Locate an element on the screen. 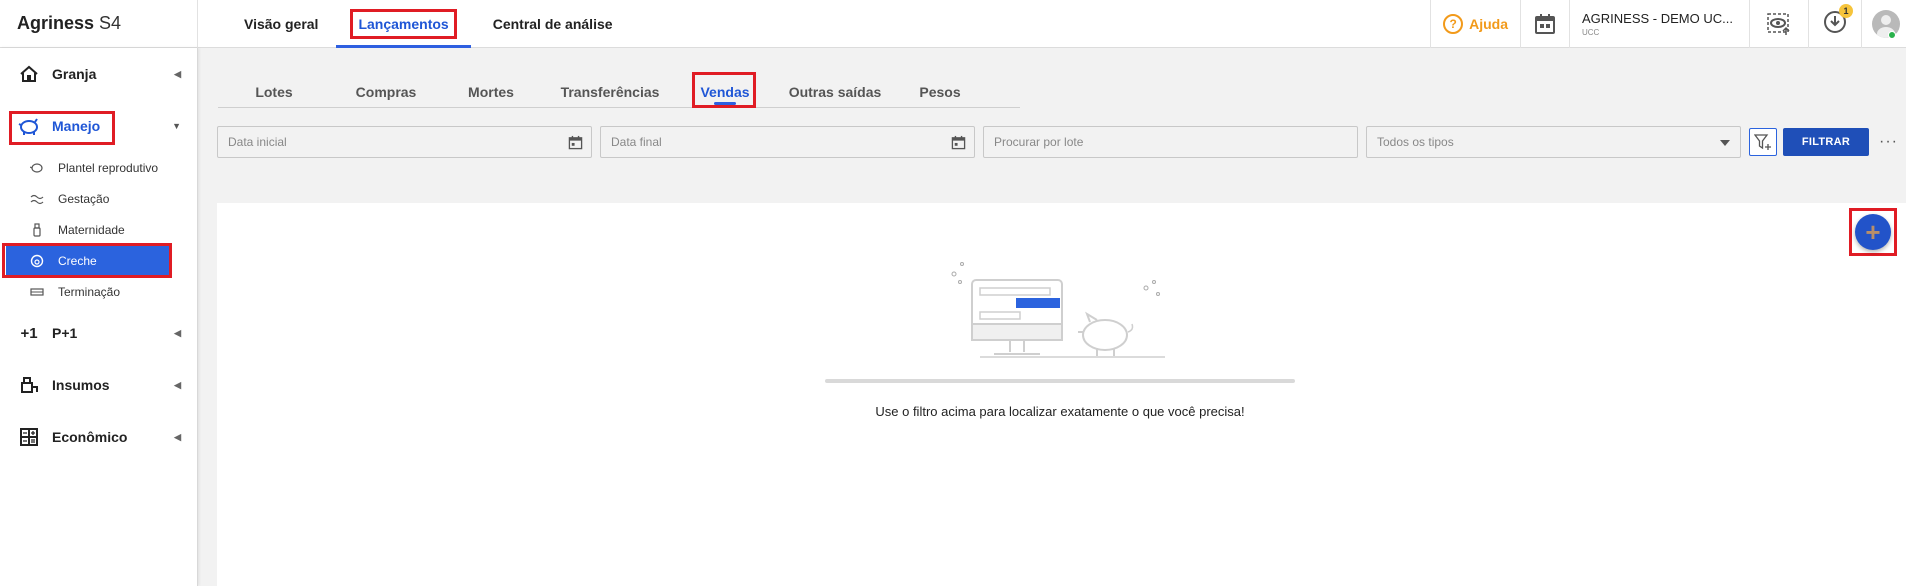  subtab-compras: Compras is located at coordinates (386, 91).